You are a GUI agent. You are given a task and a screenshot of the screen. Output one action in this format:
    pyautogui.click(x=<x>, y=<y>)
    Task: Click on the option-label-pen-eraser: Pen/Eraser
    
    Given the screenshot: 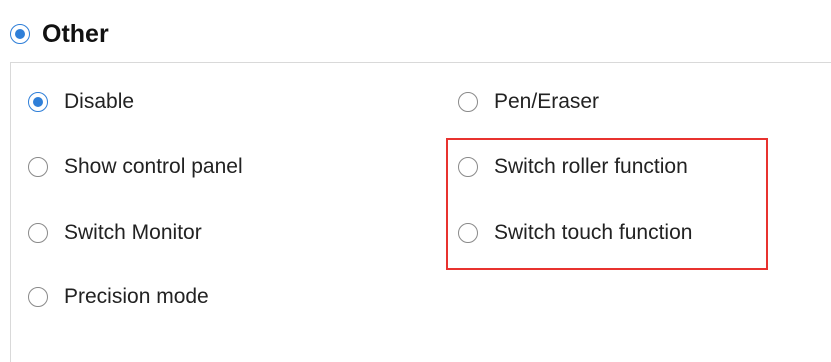 What is the action you would take?
    pyautogui.click(x=547, y=101)
    